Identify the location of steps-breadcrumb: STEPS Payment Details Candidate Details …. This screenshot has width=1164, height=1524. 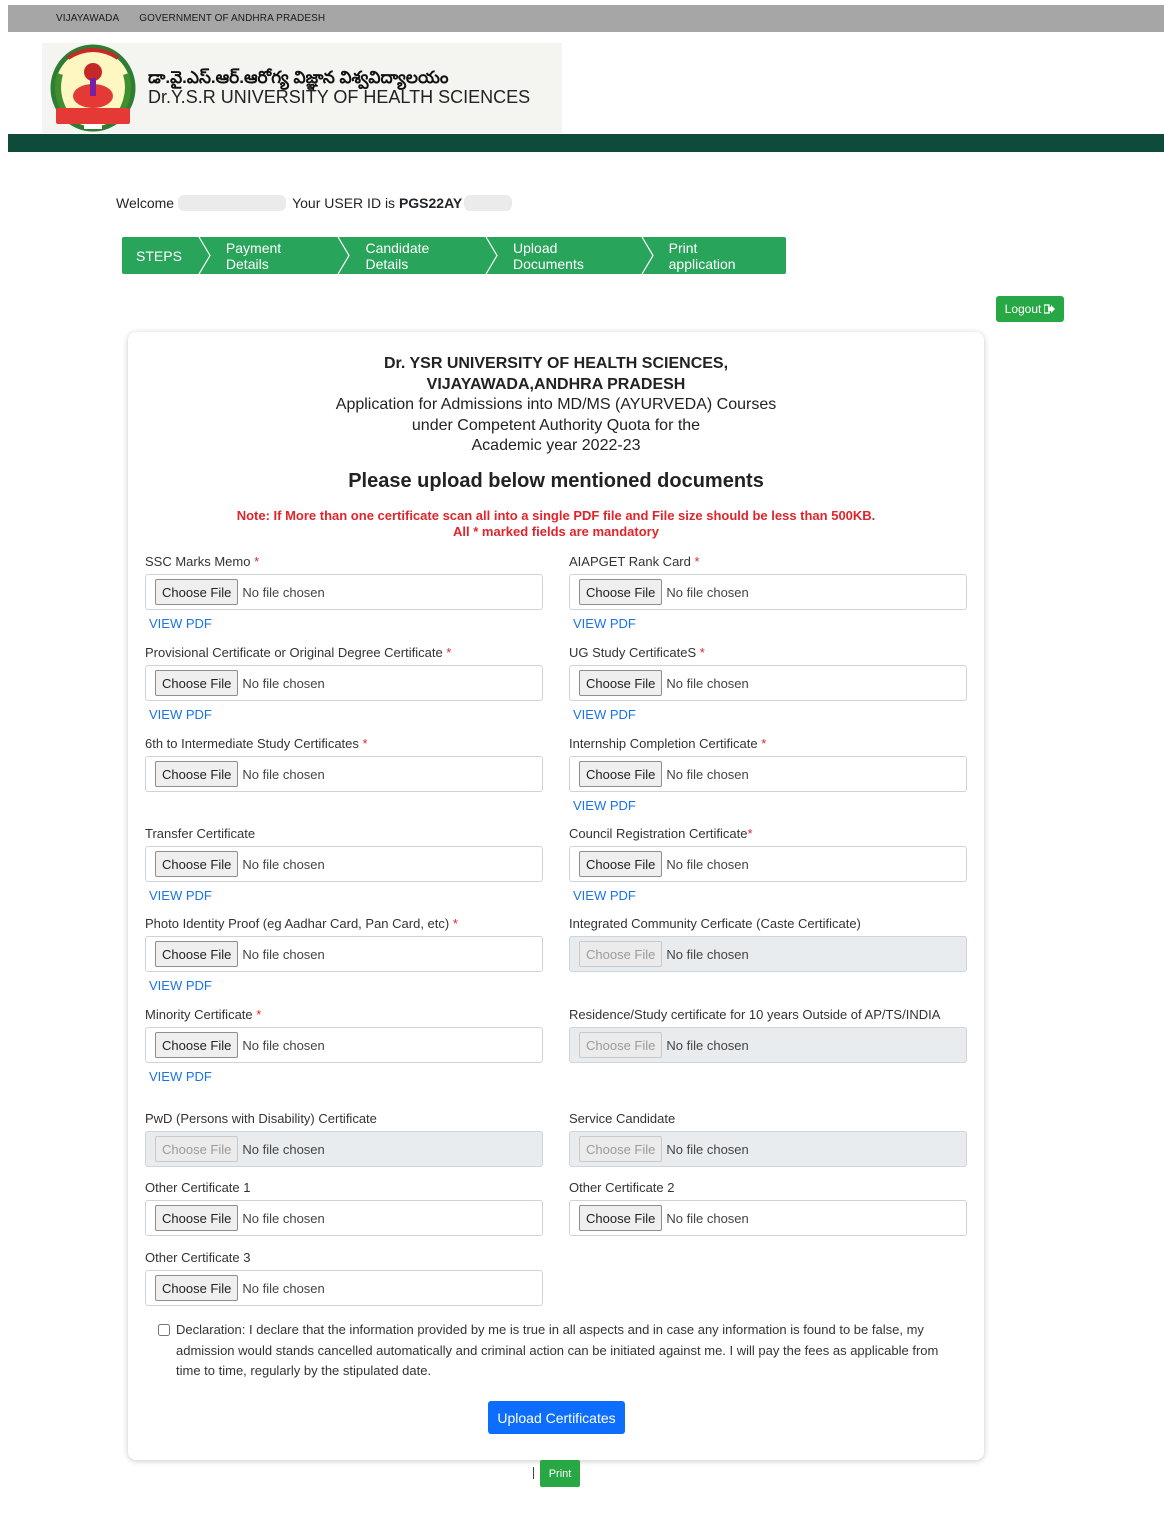
(454, 255).